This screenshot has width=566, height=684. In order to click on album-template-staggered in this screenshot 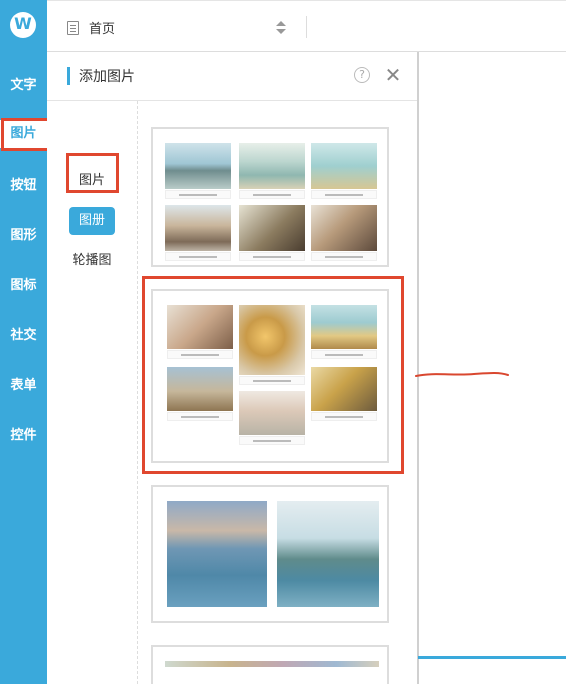, I will do `click(270, 376)`.